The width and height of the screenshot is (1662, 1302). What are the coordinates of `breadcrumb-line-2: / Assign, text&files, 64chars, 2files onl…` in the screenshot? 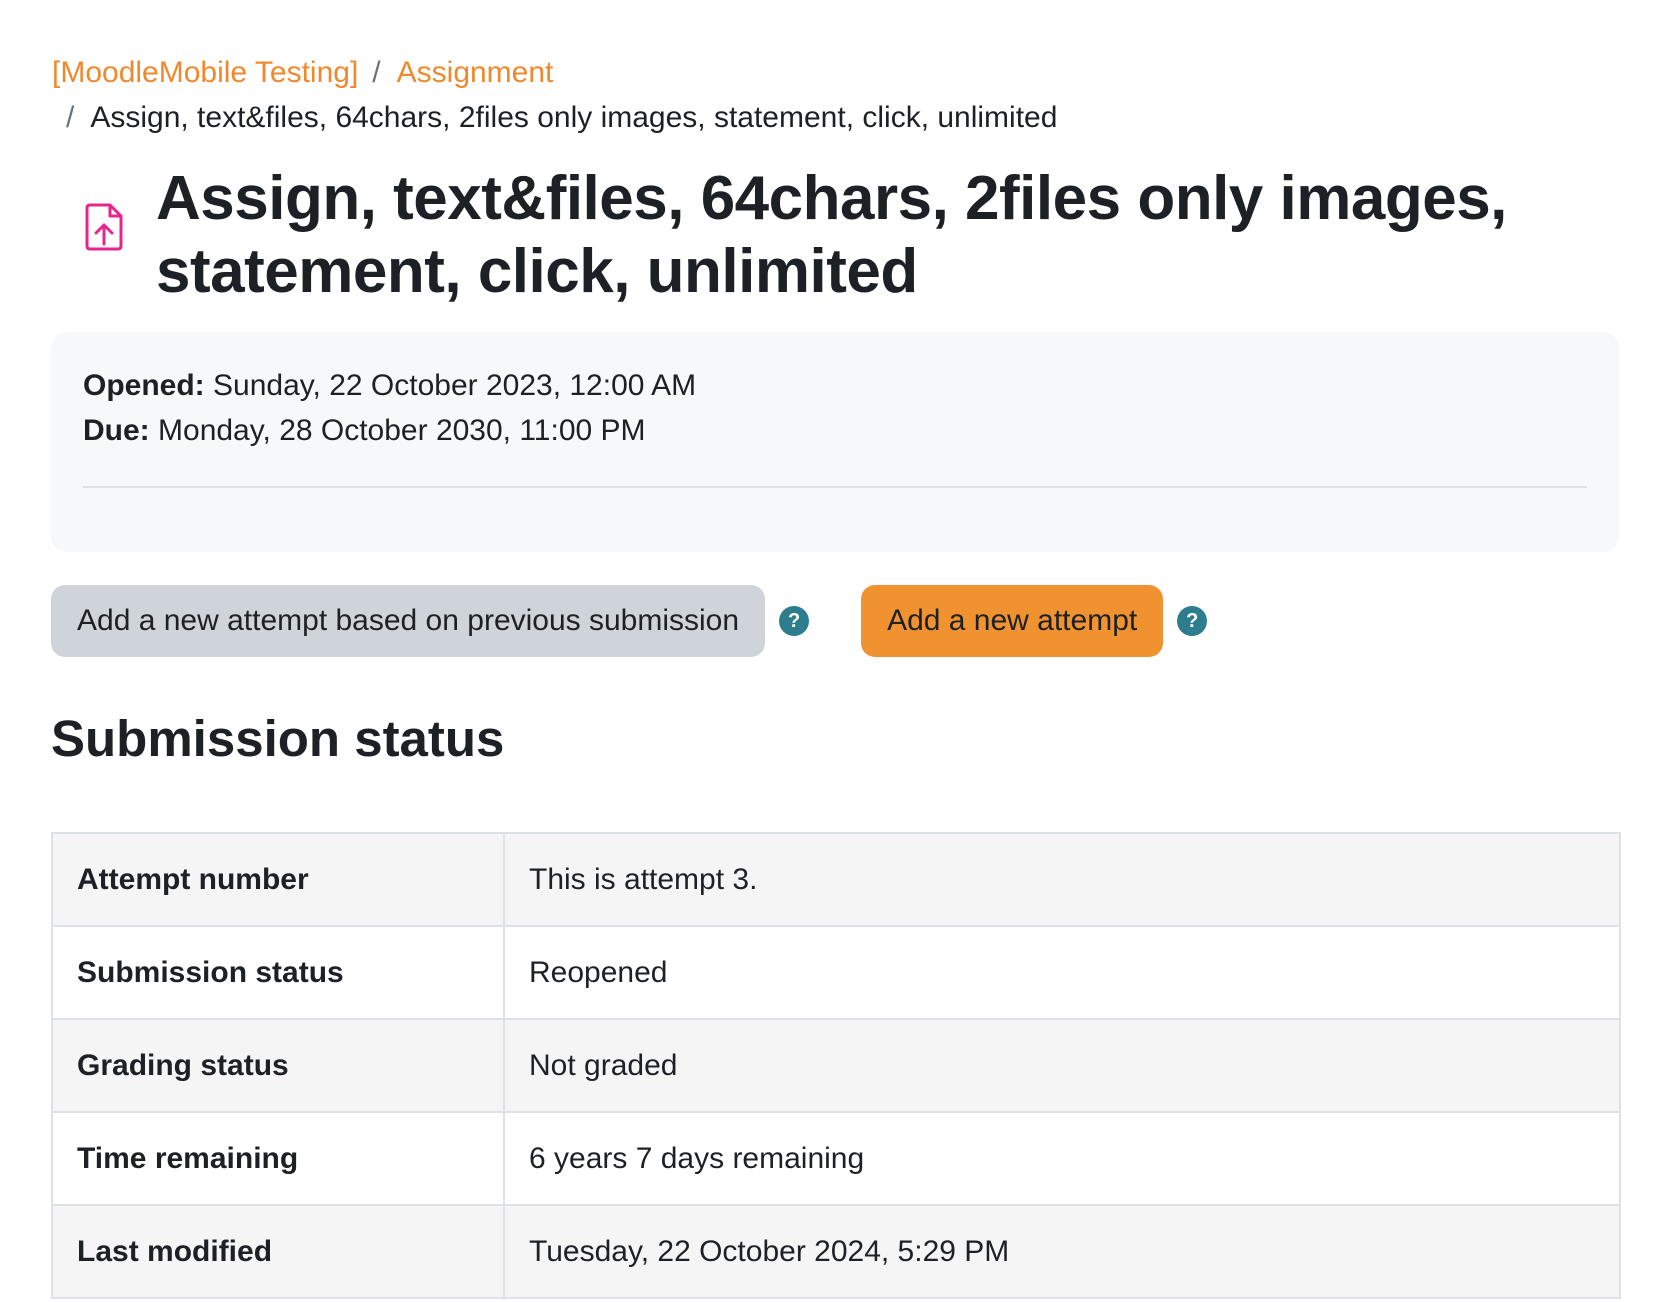 It's located at (802, 117).